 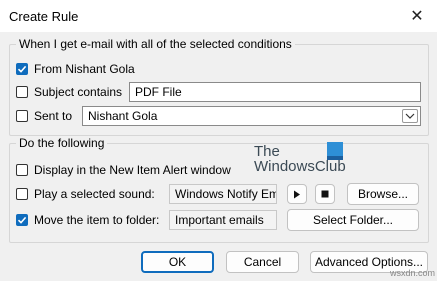 What do you see at coordinates (300, 166) in the screenshot?
I see `logo-name: WindowsClub` at bounding box center [300, 166].